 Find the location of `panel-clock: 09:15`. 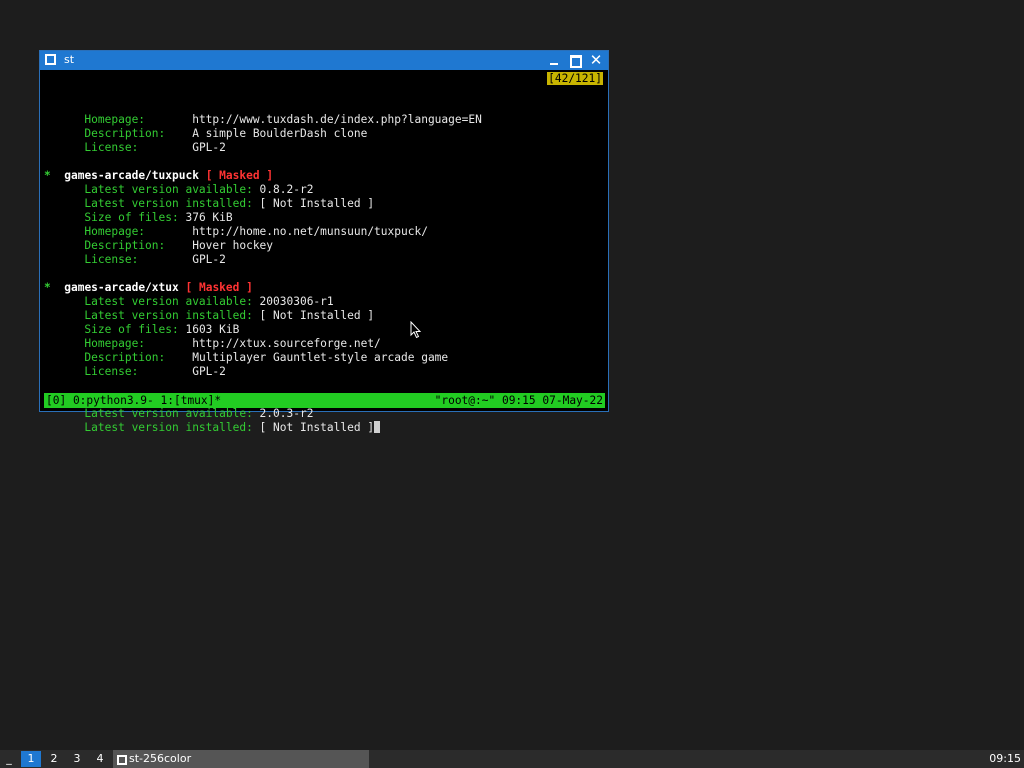

panel-clock: 09:15 is located at coordinates (1005, 758).